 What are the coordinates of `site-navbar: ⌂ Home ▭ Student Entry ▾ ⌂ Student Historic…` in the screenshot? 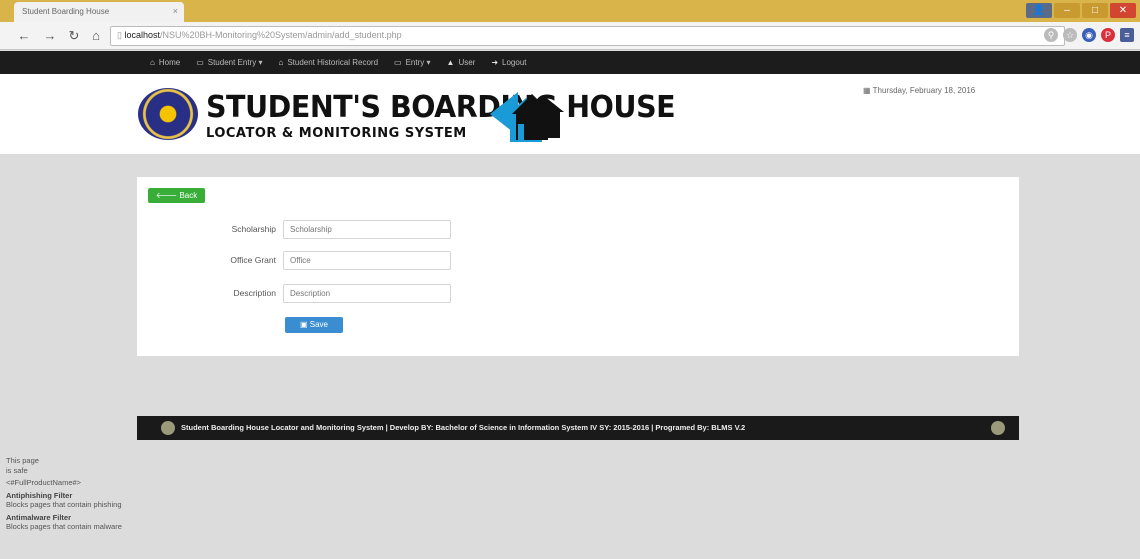 It's located at (570, 62).